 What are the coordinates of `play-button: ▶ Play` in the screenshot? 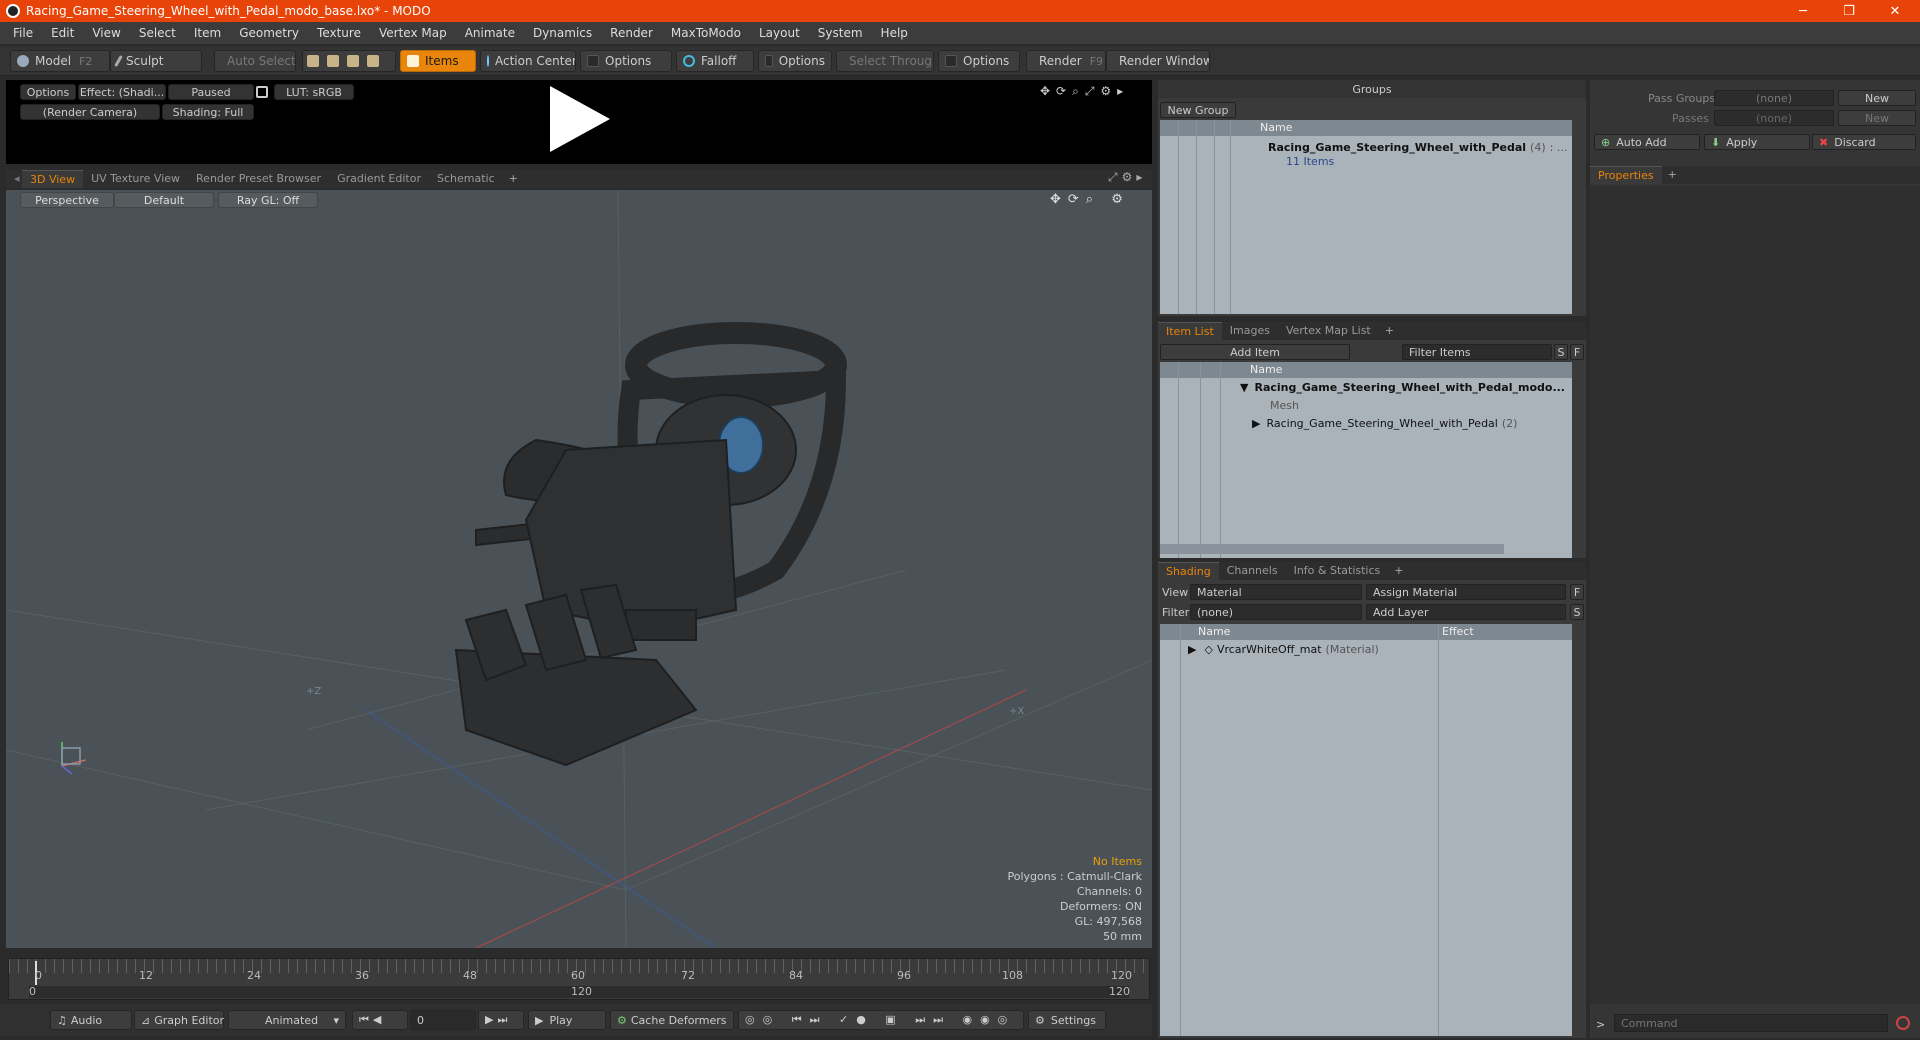 It's located at (567, 1020).